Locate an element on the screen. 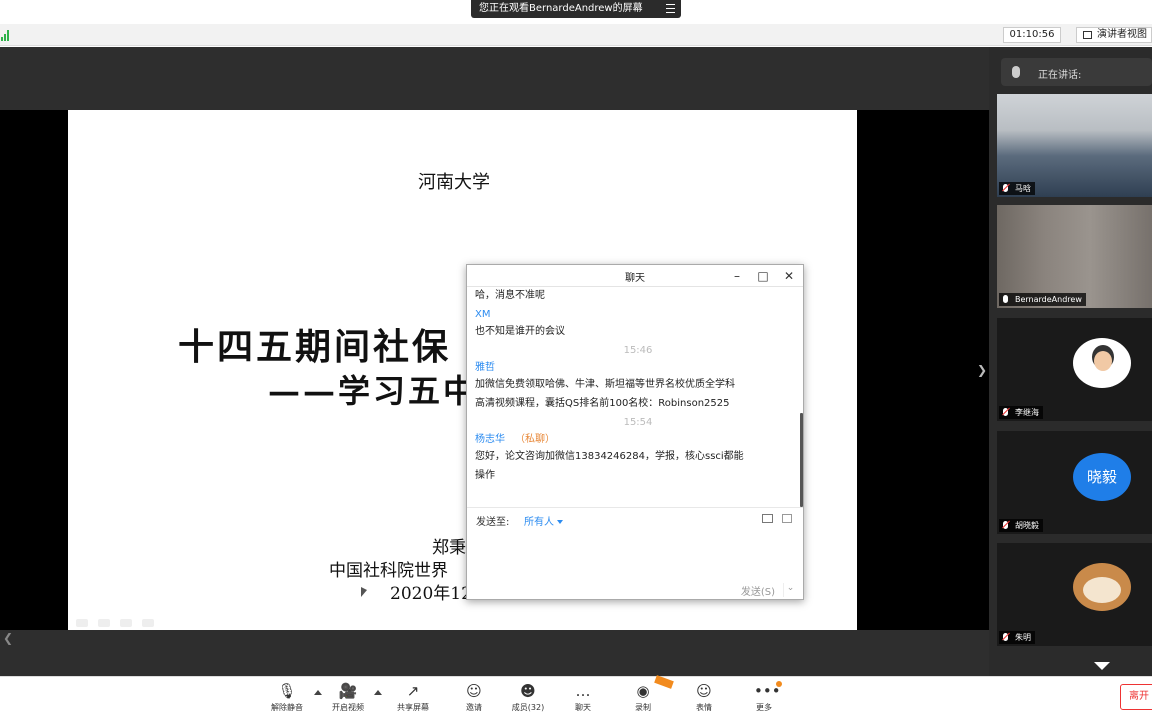  send-options-icon: ⌄ is located at coordinates (790, 590).